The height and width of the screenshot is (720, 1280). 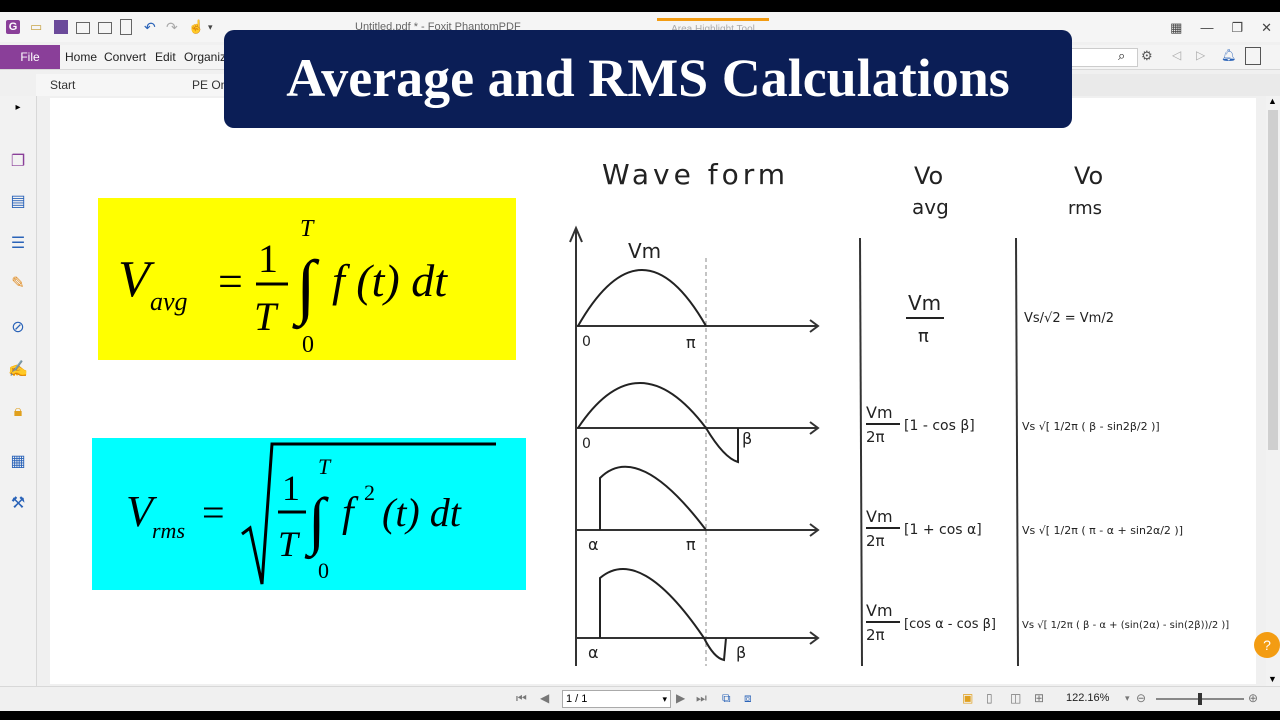 I want to click on rms-equals: =, so click(x=213, y=512).